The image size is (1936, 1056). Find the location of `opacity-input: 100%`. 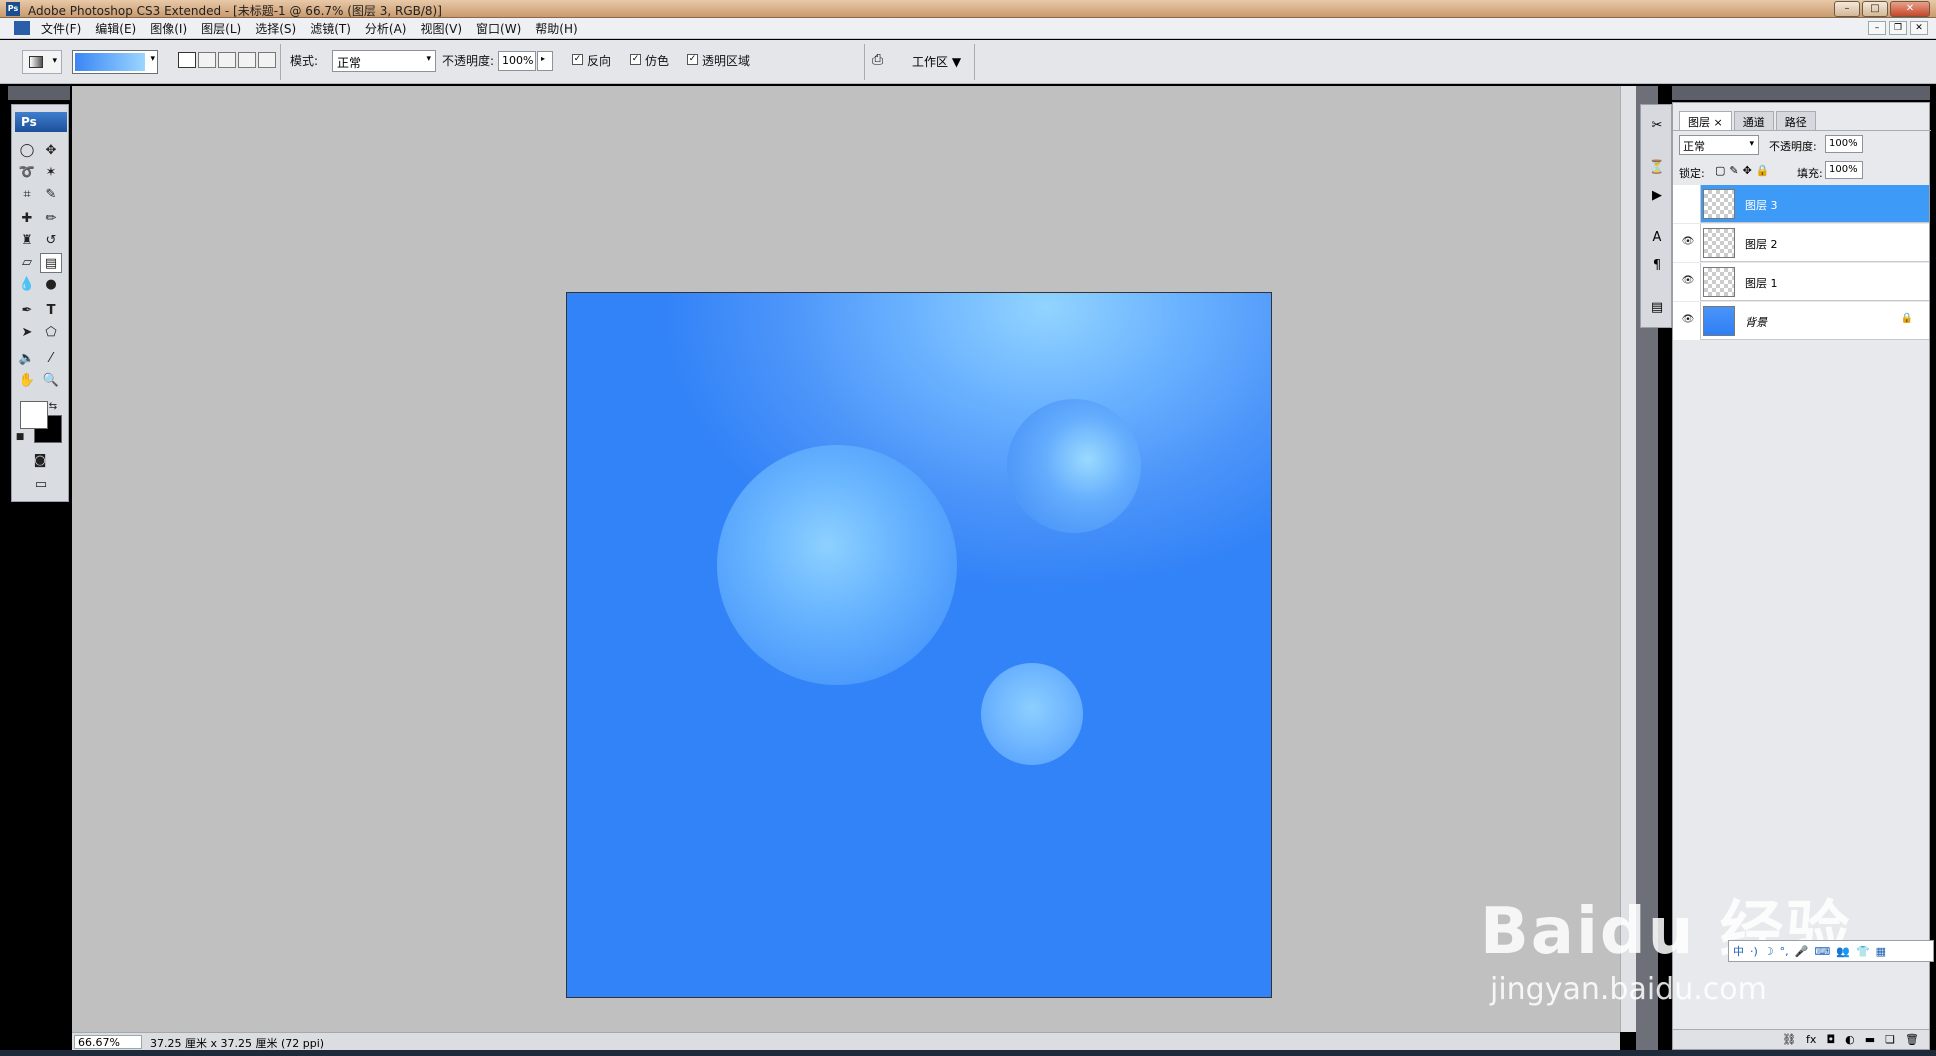

opacity-input: 100% is located at coordinates (517, 61).